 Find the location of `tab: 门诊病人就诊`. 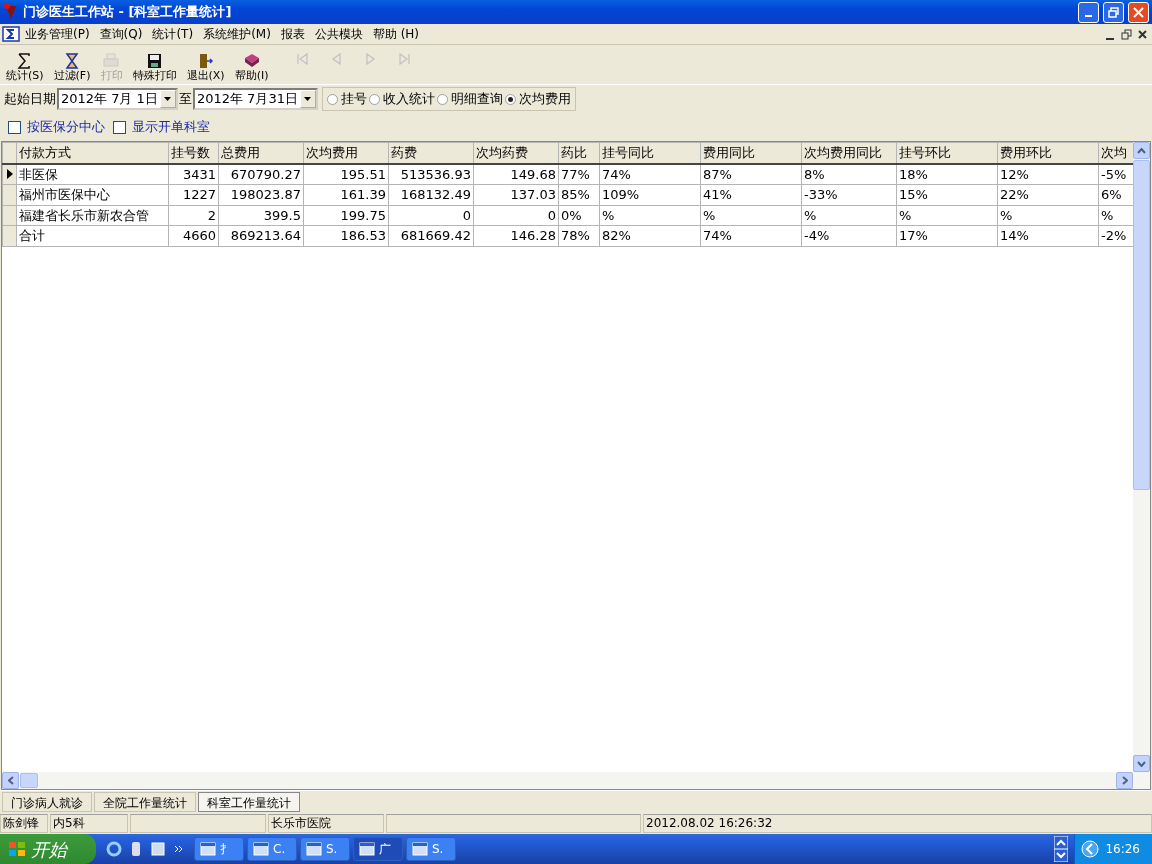

tab: 门诊病人就诊 is located at coordinates (47, 802).